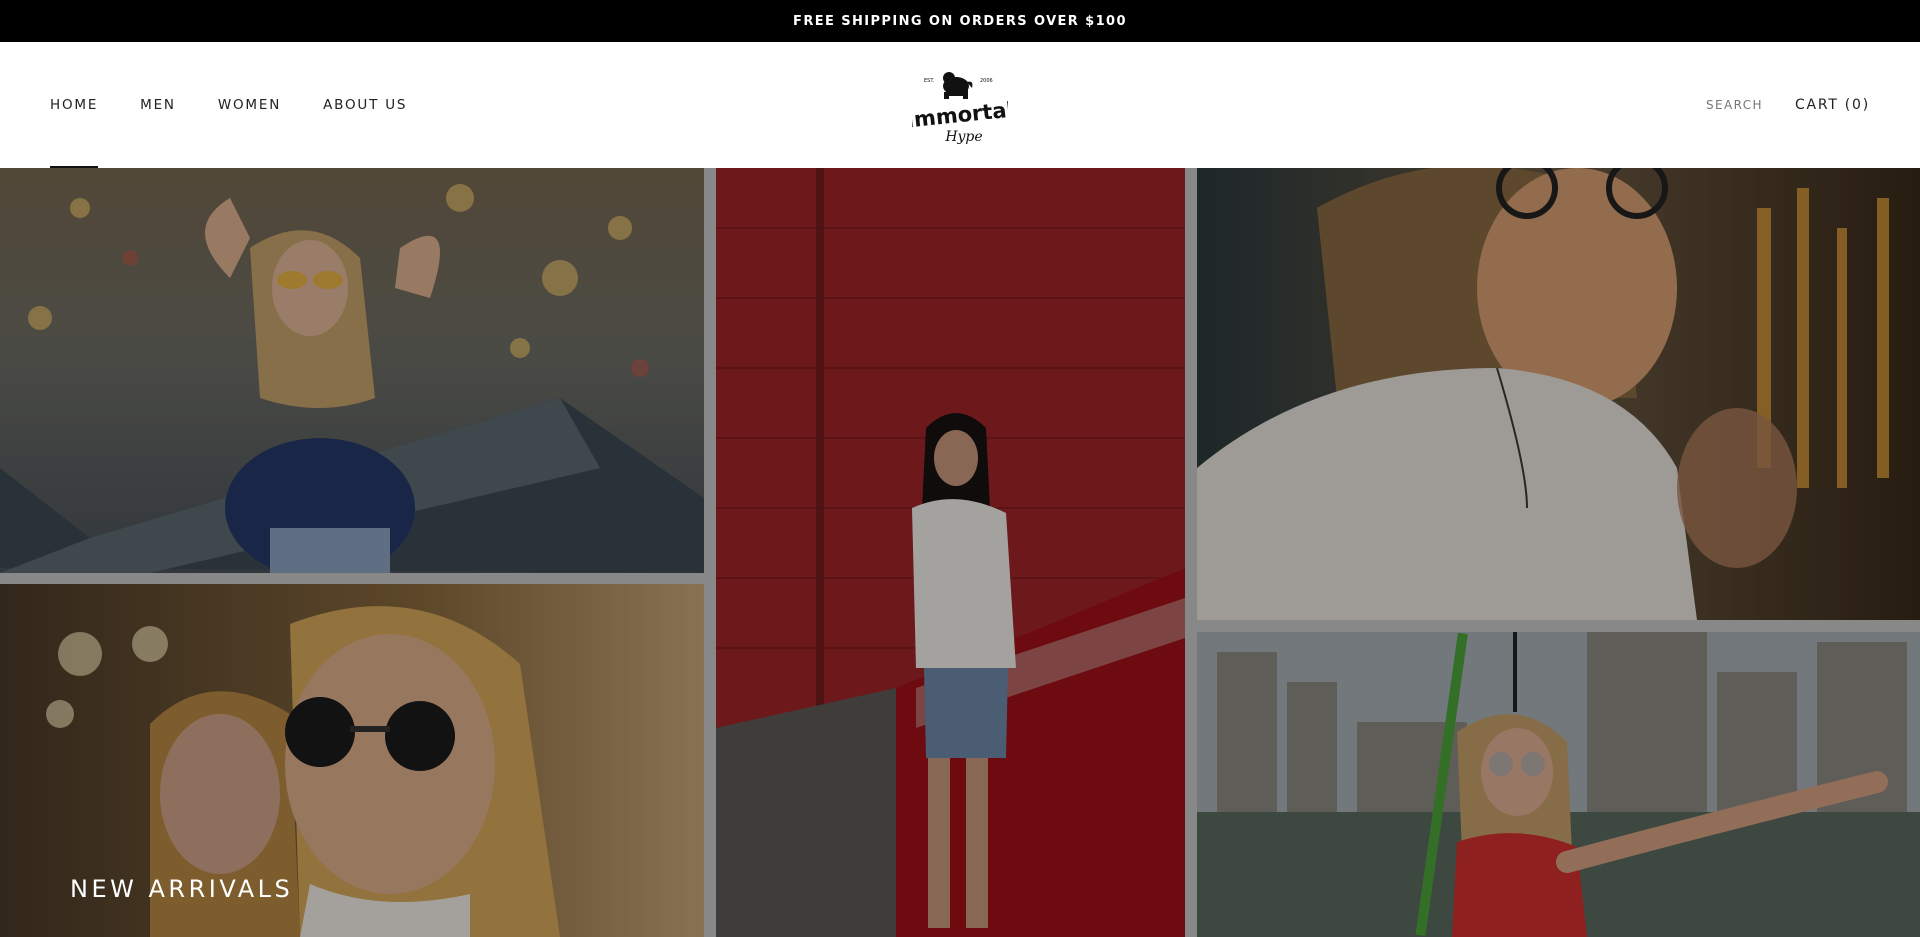  Describe the element at coordinates (963, 137) in the screenshot. I see `logo-script: Hype` at that location.